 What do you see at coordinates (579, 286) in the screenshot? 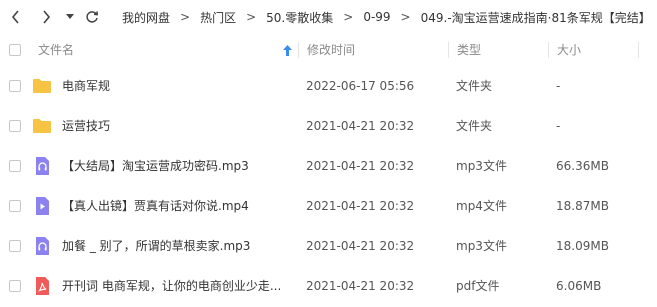
I see `file-size: 6.06MB` at bounding box center [579, 286].